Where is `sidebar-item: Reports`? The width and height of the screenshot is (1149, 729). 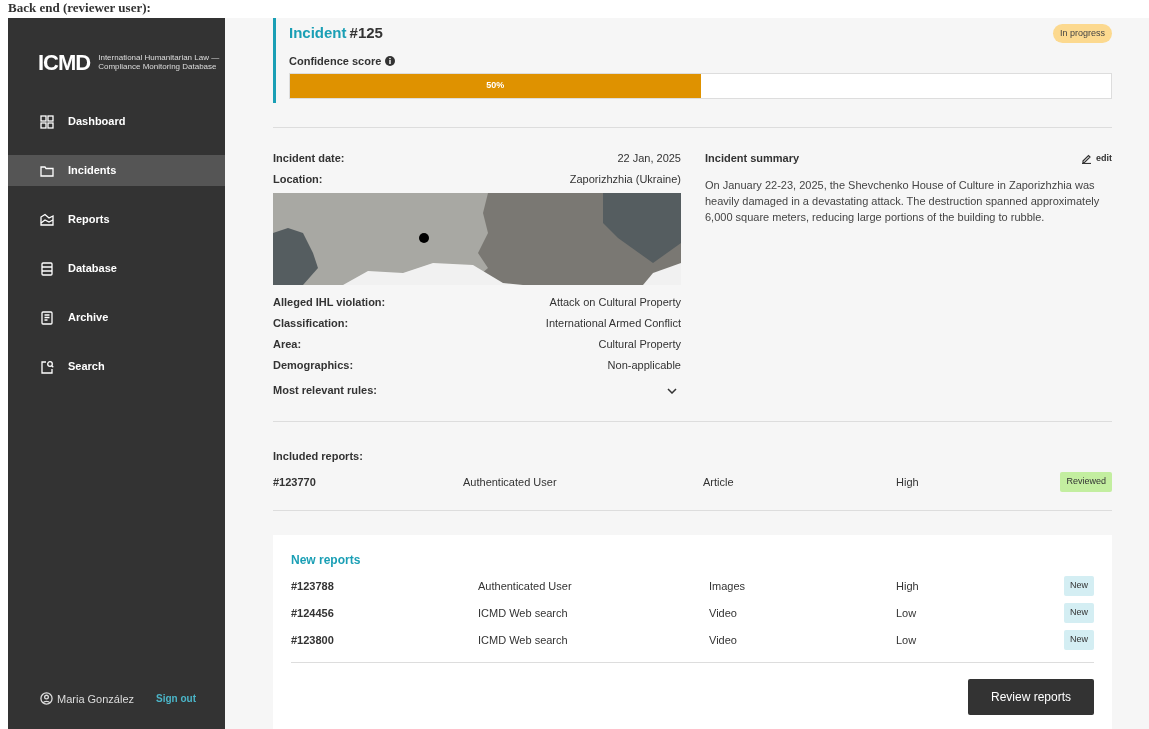 sidebar-item: Reports is located at coordinates (116, 219).